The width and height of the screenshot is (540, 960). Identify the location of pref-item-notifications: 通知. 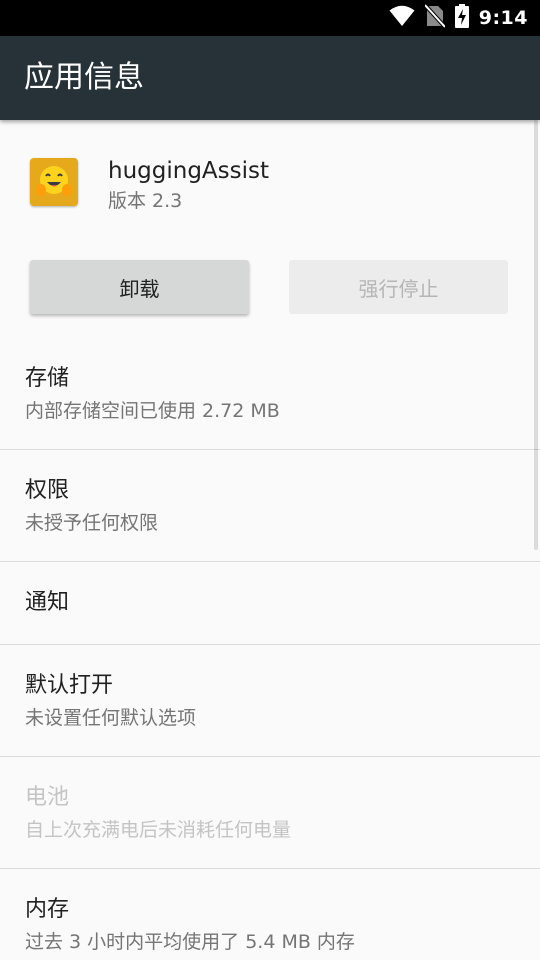
(270, 603).